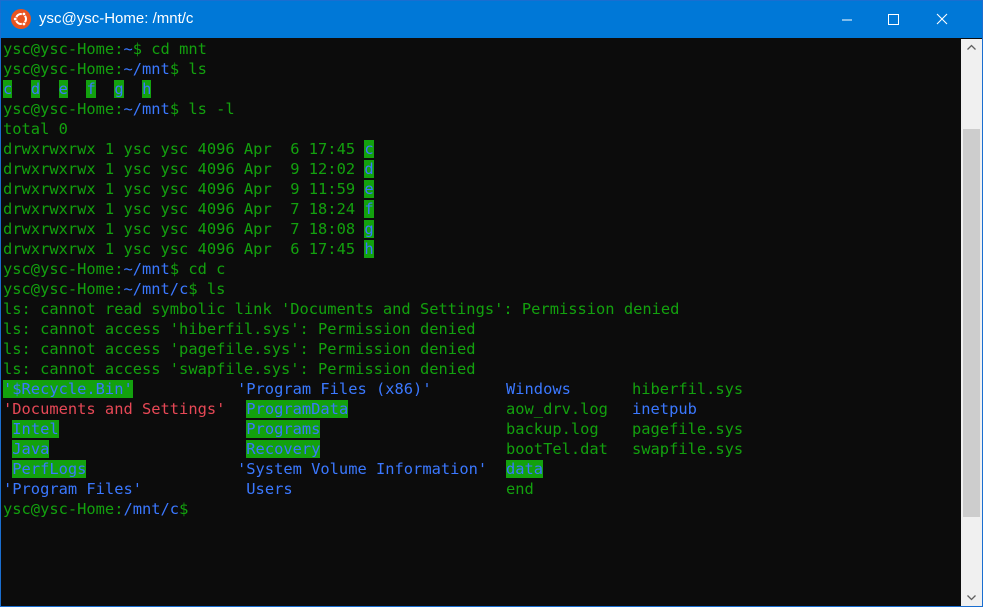  I want to click on maximize-button, so click(893, 19).